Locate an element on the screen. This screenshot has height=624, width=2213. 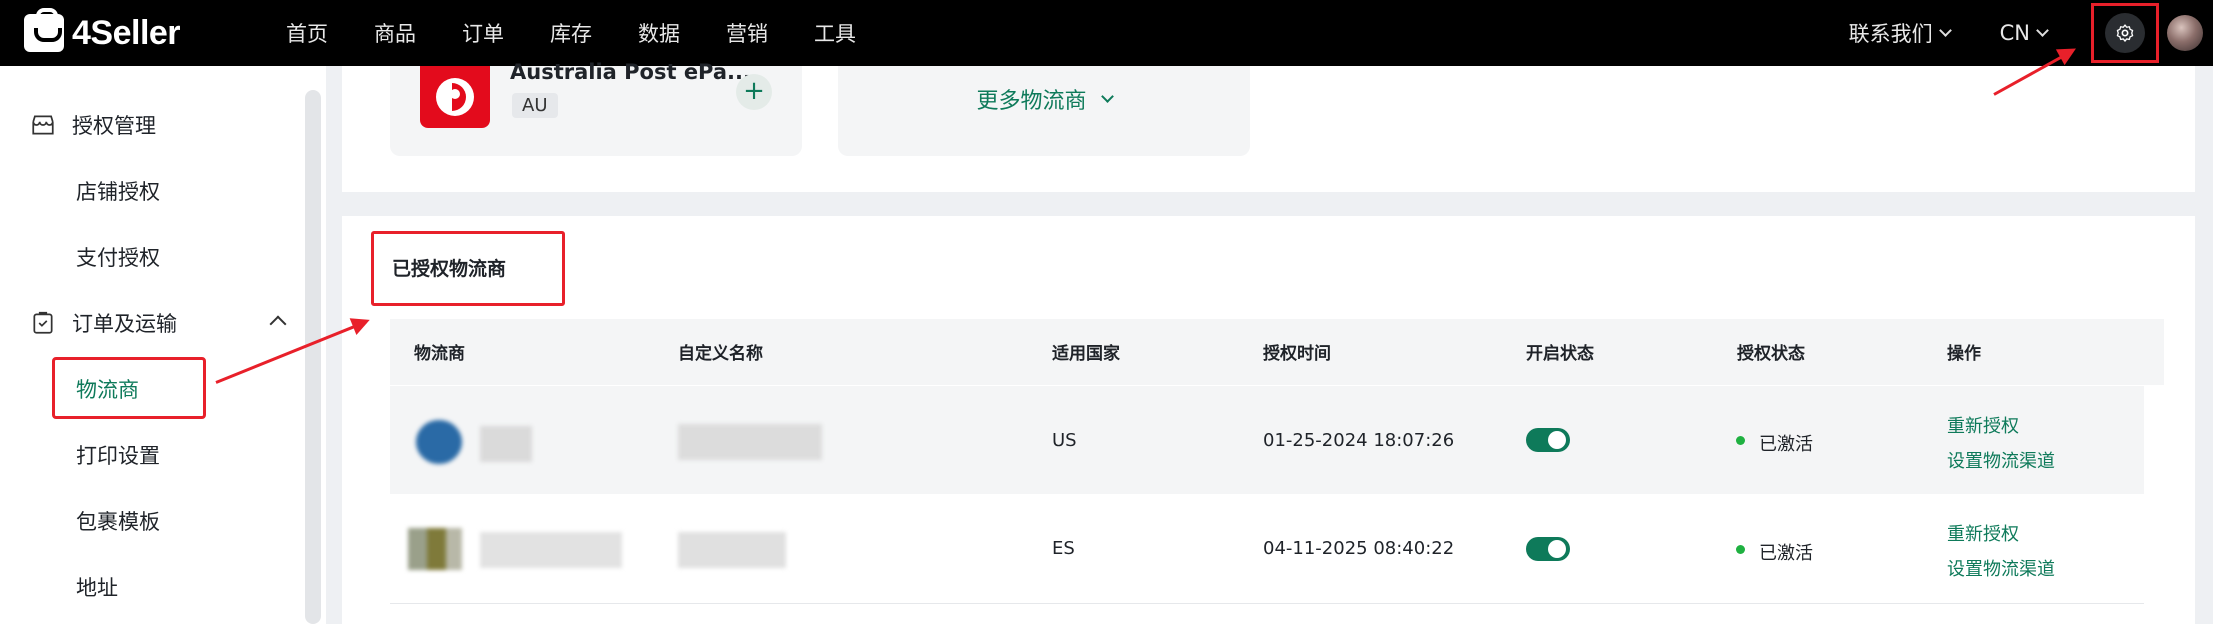
nav-orders: 订单 is located at coordinates (483, 33).